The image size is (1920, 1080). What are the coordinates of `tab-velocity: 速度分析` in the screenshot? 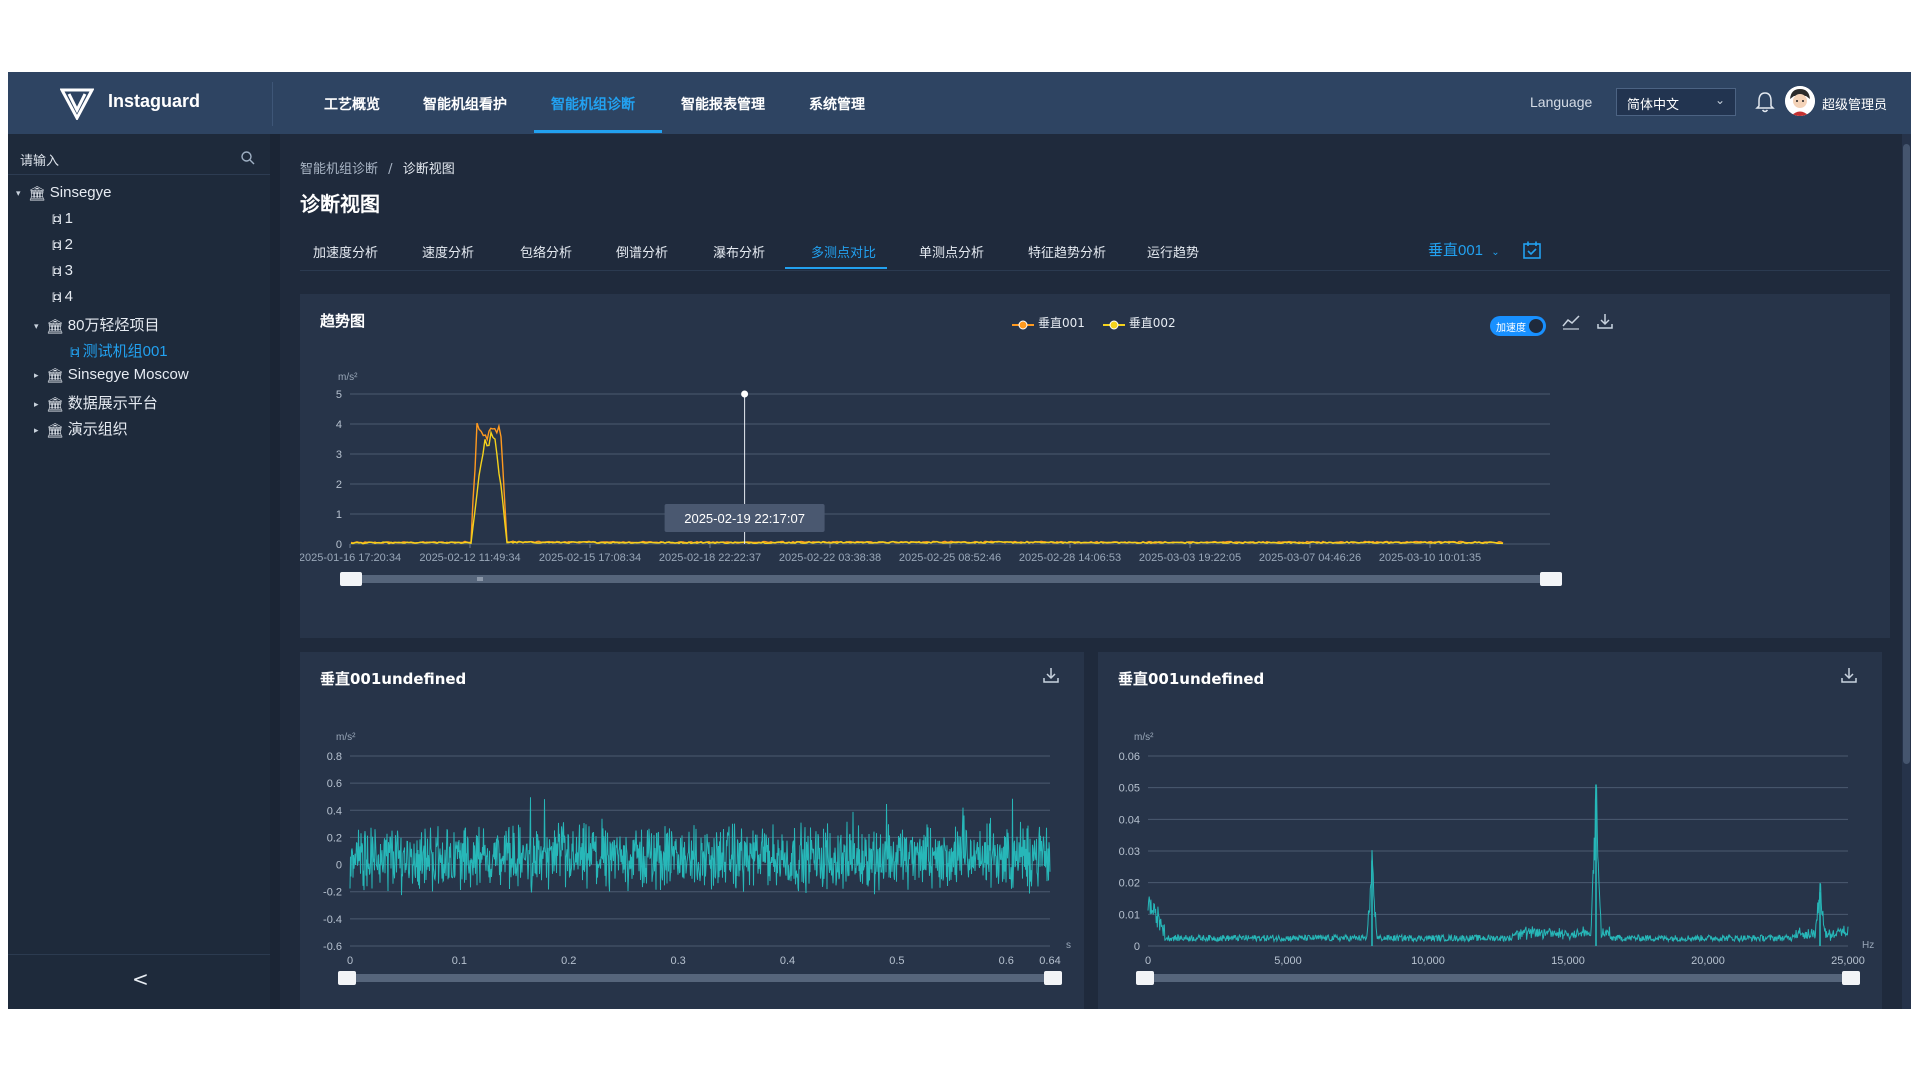 It's located at (448, 251).